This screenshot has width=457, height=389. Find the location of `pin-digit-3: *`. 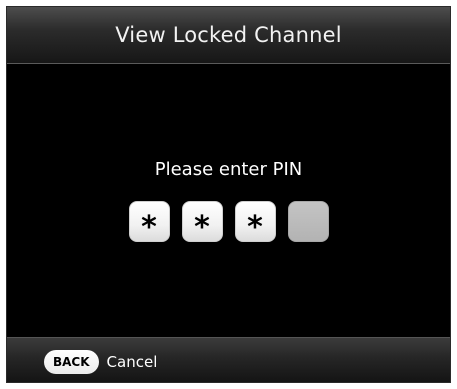

pin-digit-3: * is located at coordinates (255, 223).